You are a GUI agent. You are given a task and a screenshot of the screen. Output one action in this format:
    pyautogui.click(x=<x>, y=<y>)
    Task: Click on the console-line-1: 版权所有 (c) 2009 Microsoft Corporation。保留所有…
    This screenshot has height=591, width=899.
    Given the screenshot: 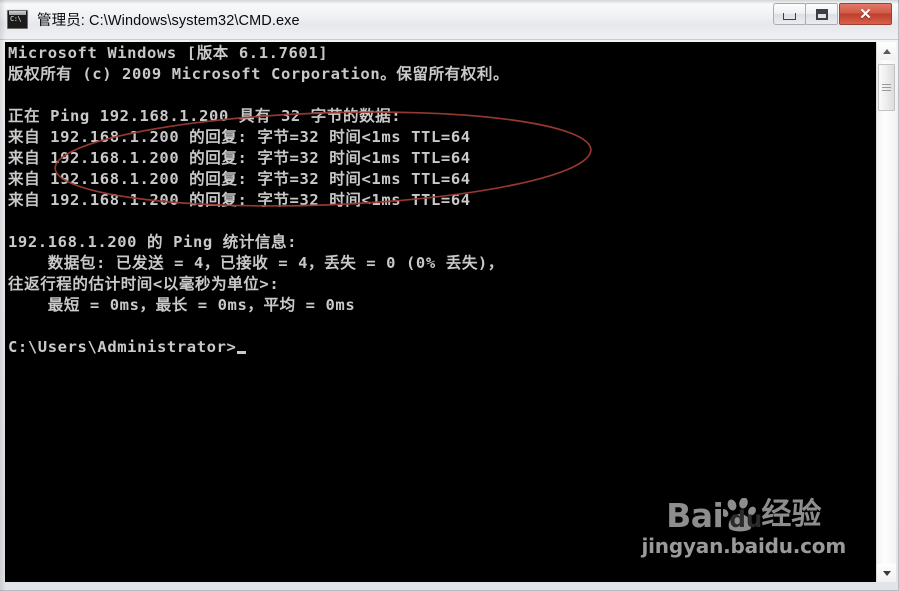 What is the action you would take?
    pyautogui.click(x=259, y=74)
    